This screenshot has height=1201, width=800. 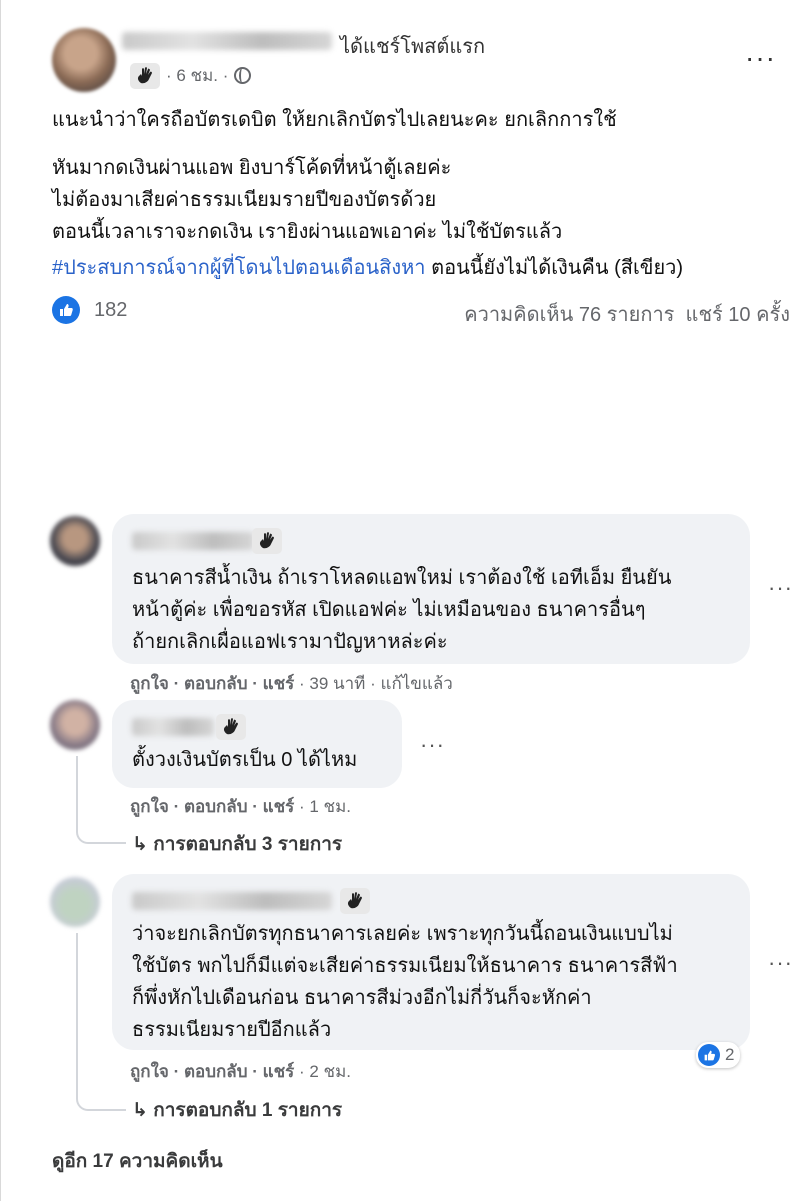 I want to click on comment-time: · 1 ชม., so click(x=325, y=806).